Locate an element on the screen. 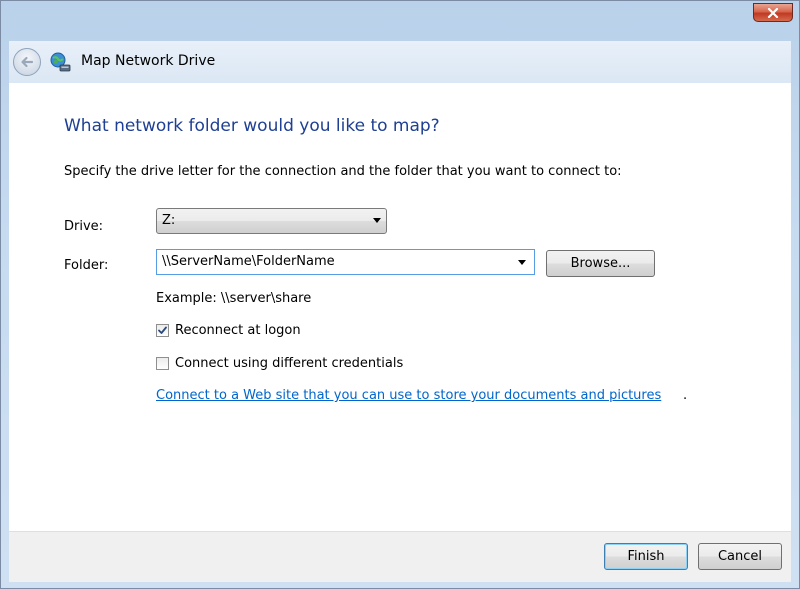 The height and width of the screenshot is (589, 800). reconnect-checkbox is located at coordinates (162, 330).